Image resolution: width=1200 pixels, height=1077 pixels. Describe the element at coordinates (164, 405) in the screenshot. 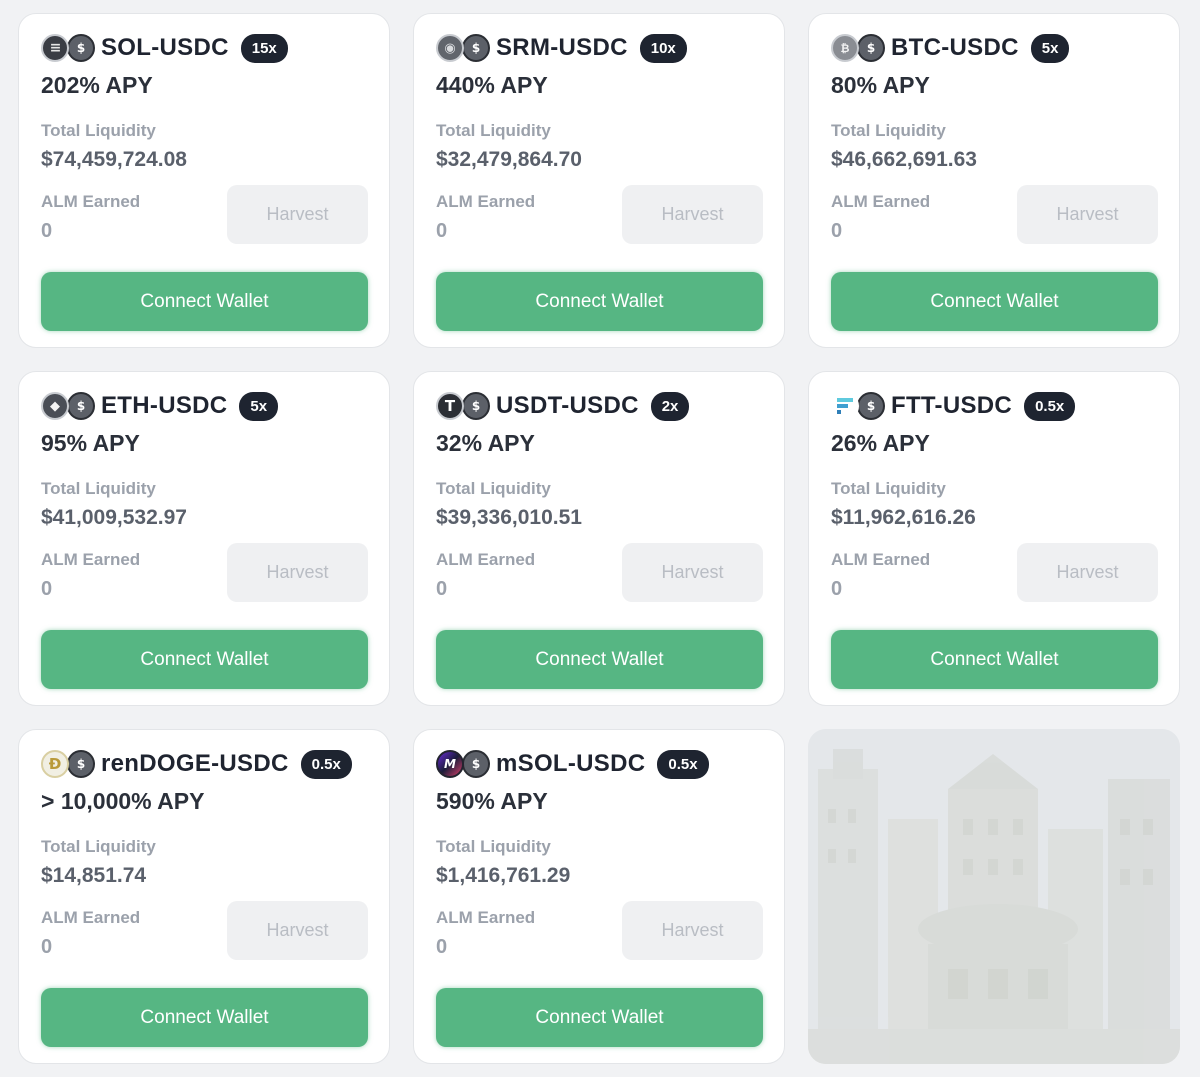

I see `pool-pair-name: ETH-USDC` at that location.